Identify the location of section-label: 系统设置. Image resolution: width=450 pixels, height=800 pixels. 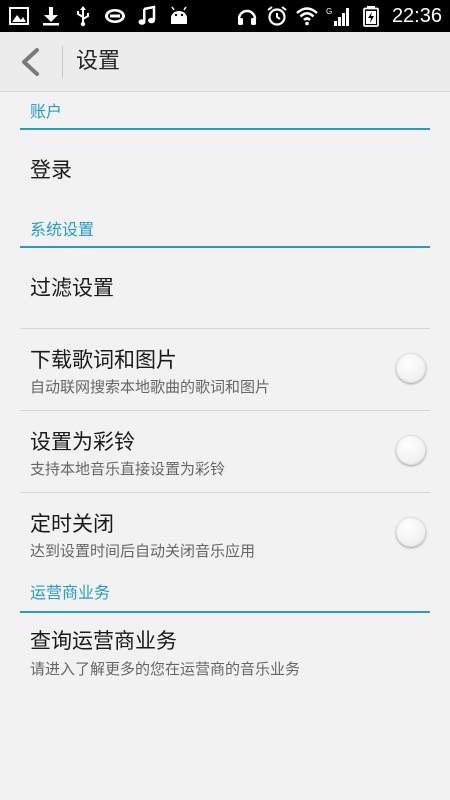
(62, 229).